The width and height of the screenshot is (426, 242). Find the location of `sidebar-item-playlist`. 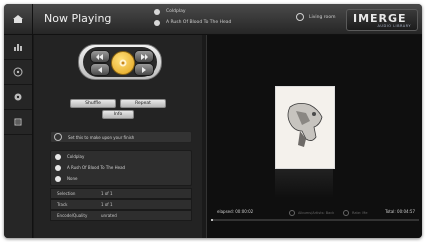

sidebar-item-playlist is located at coordinates (18, 122).